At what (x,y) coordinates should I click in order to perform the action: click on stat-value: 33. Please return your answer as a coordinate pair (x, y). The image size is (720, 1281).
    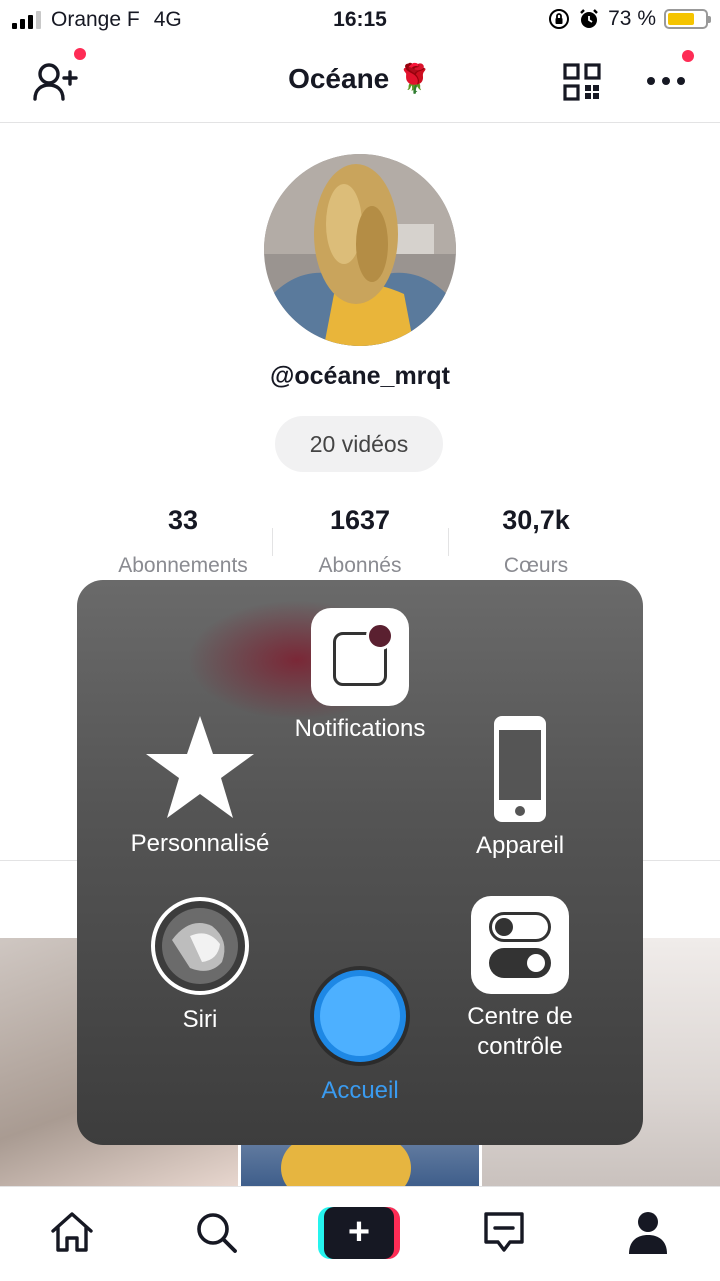
    Looking at the image, I should click on (183, 520).